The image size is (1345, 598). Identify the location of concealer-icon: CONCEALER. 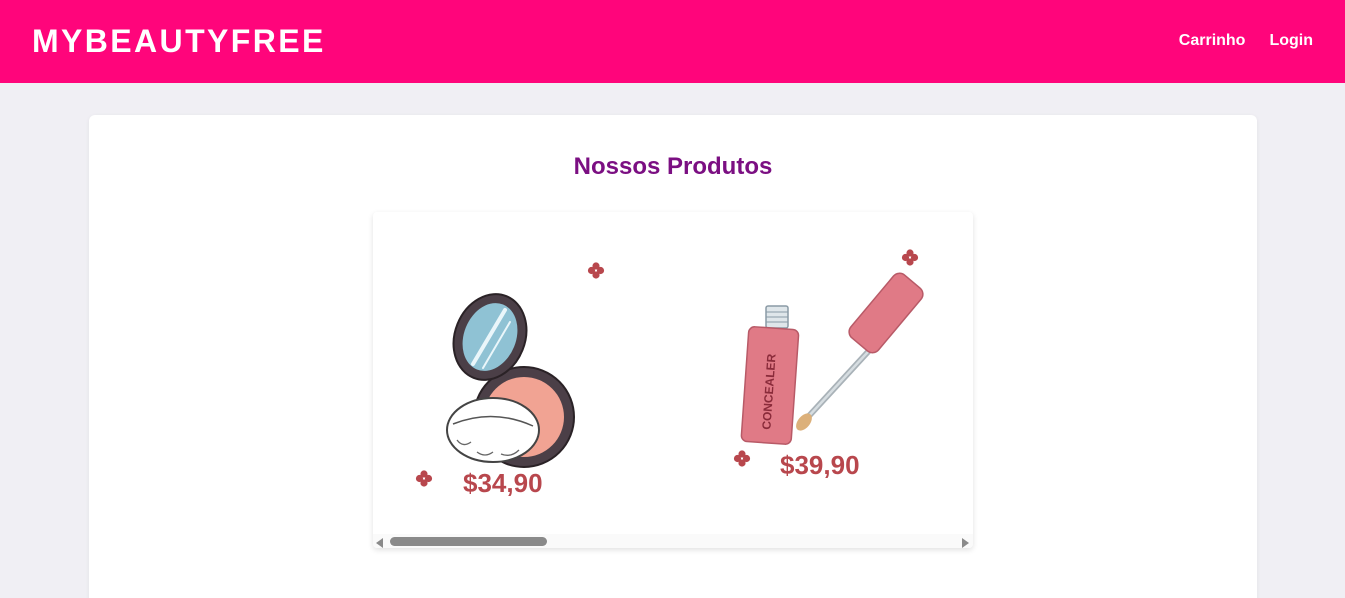
(828, 358).